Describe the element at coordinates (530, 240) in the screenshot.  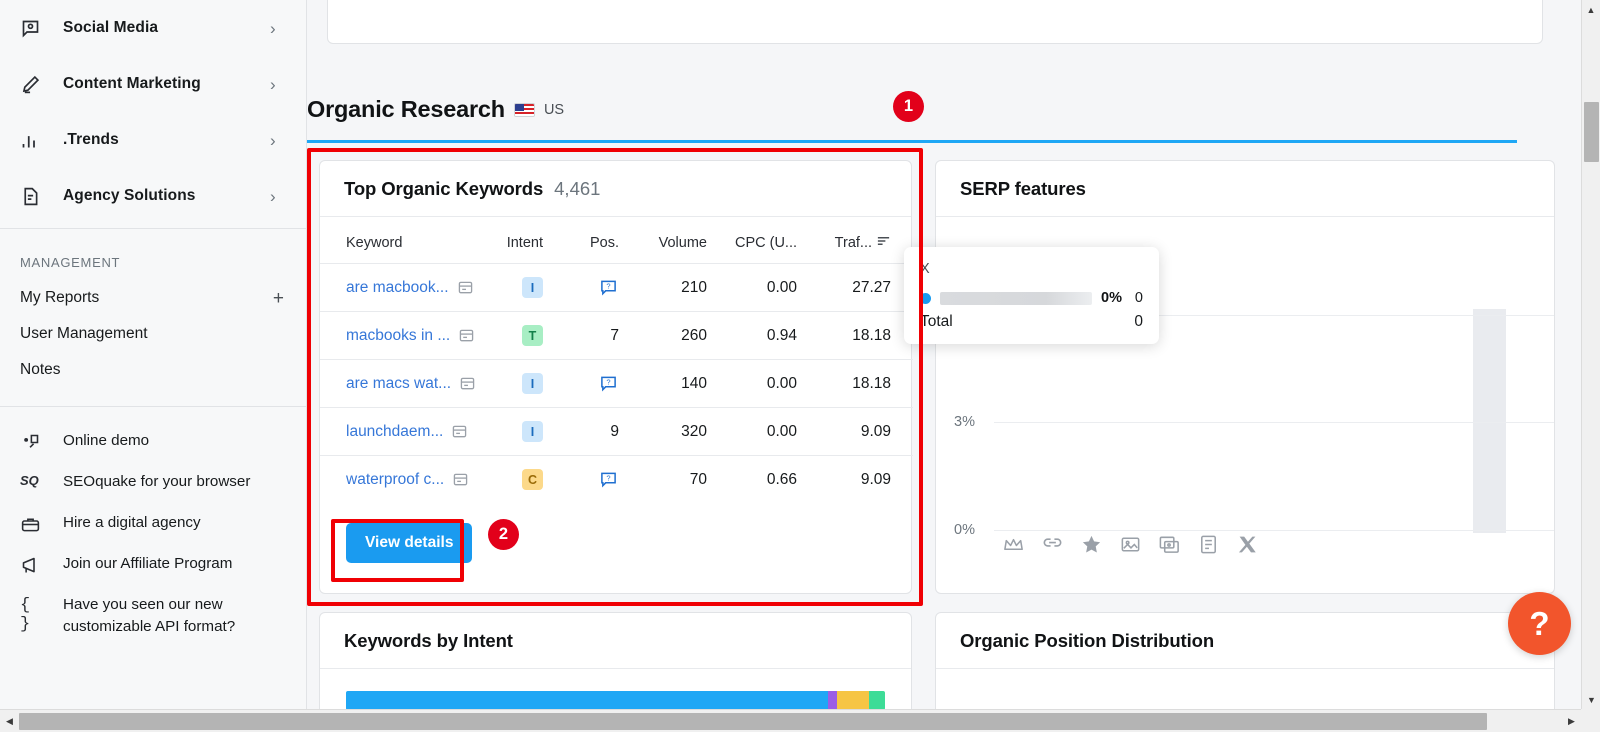
I see `column-intent: Intent` at that location.